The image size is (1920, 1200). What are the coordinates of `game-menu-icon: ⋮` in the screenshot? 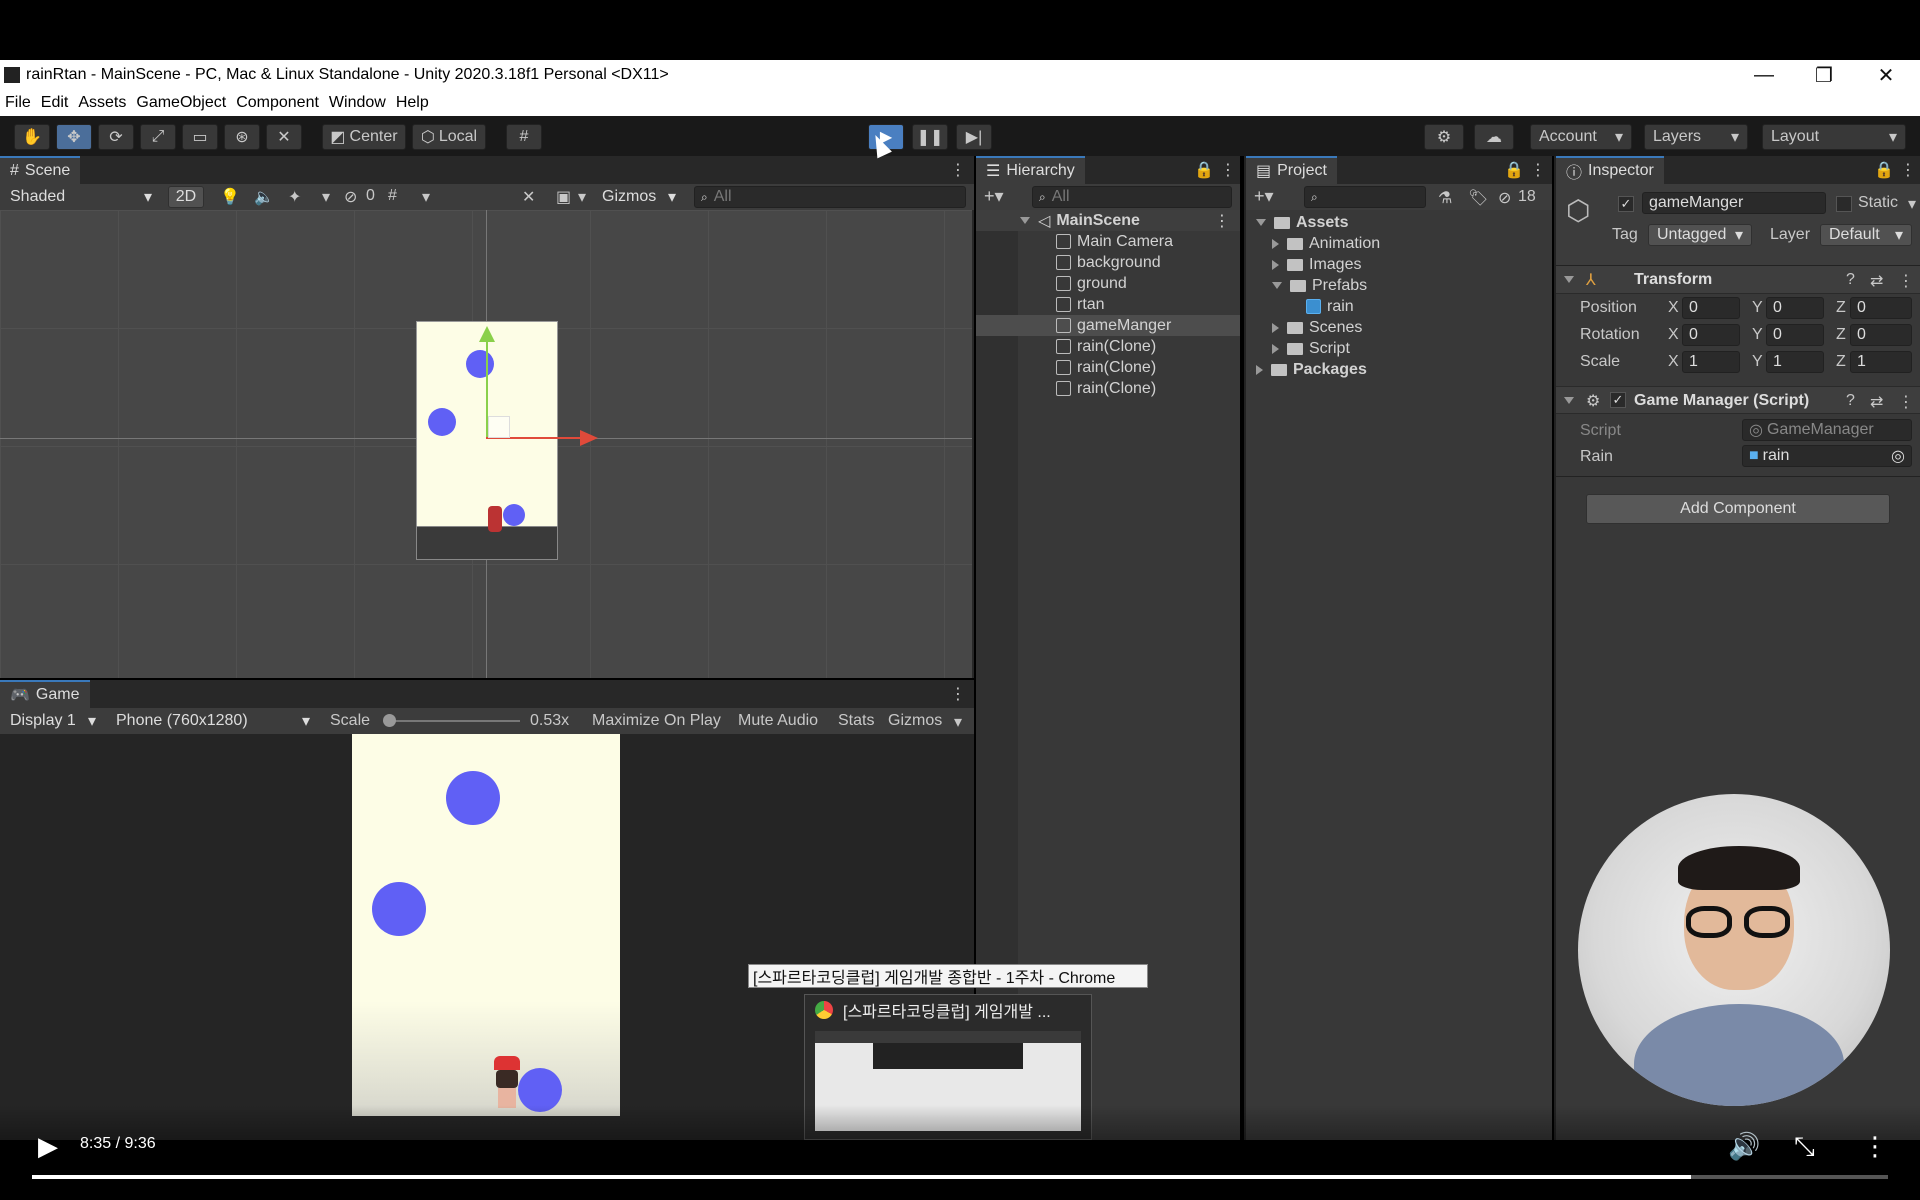 It's located at (958, 694).